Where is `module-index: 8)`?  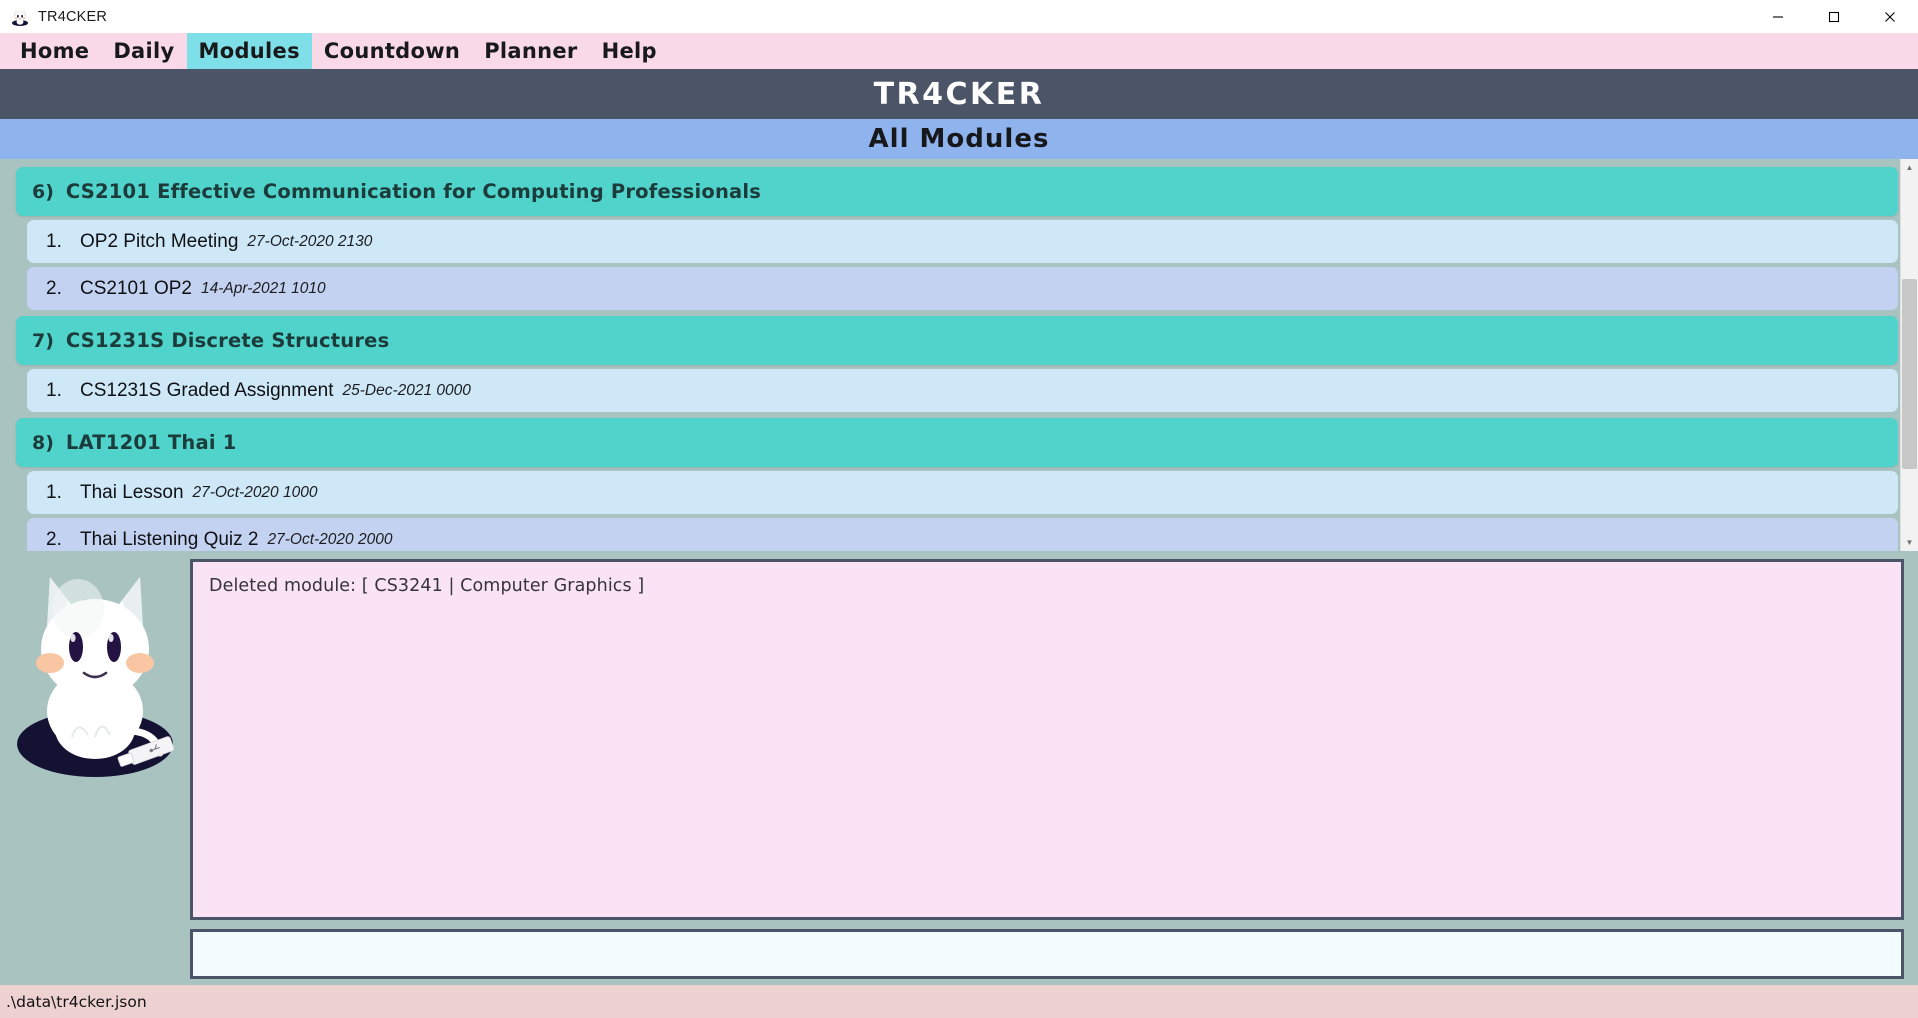
module-index: 8) is located at coordinates (43, 442).